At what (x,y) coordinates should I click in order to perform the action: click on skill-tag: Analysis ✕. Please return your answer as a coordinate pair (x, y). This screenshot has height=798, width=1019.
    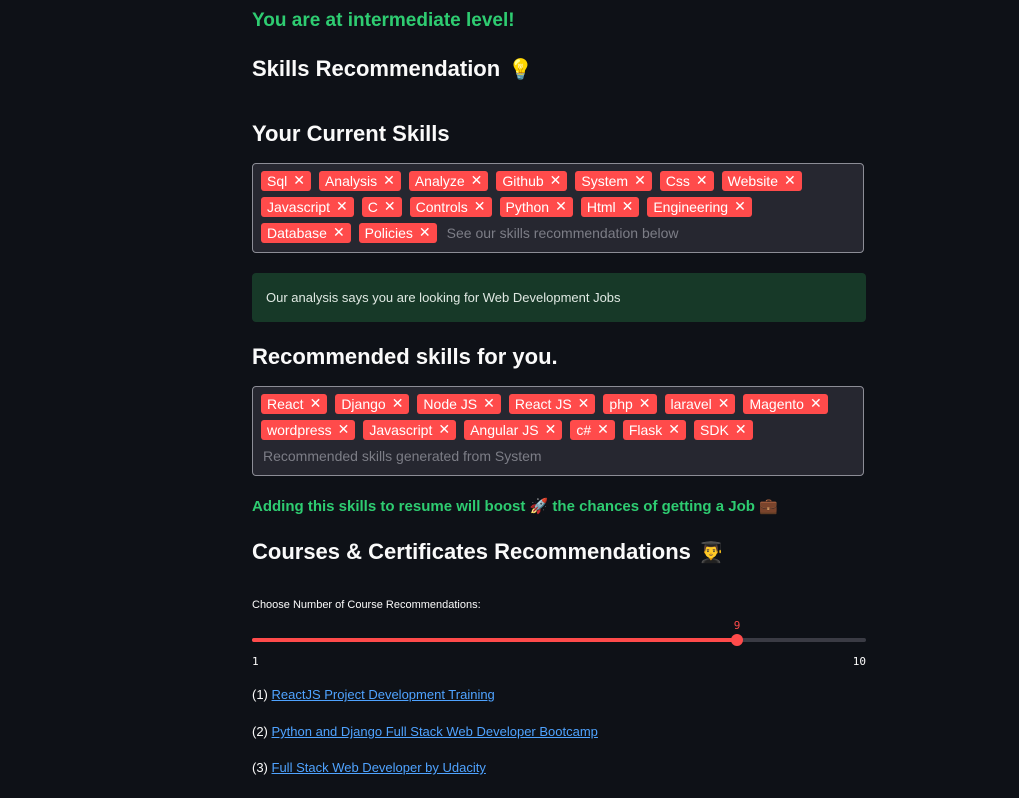
    Looking at the image, I should click on (359, 181).